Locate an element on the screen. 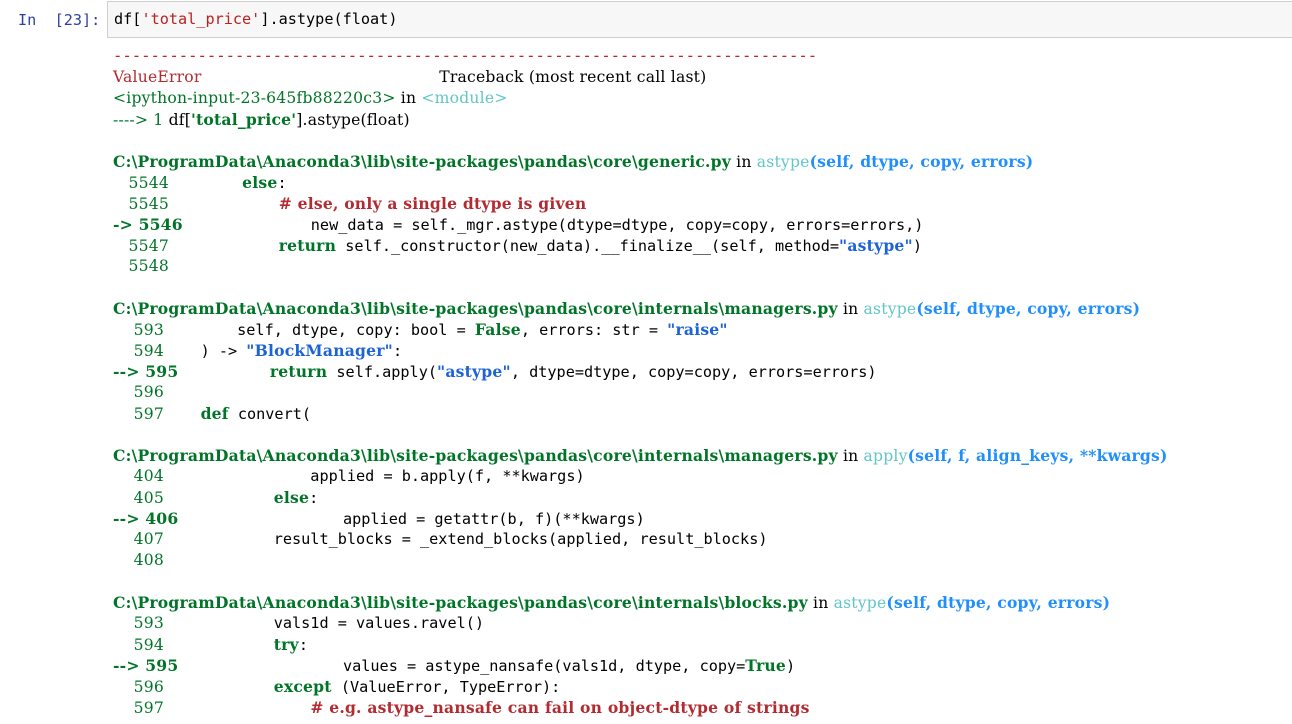  code-line: 596 is located at coordinates (700, 392).